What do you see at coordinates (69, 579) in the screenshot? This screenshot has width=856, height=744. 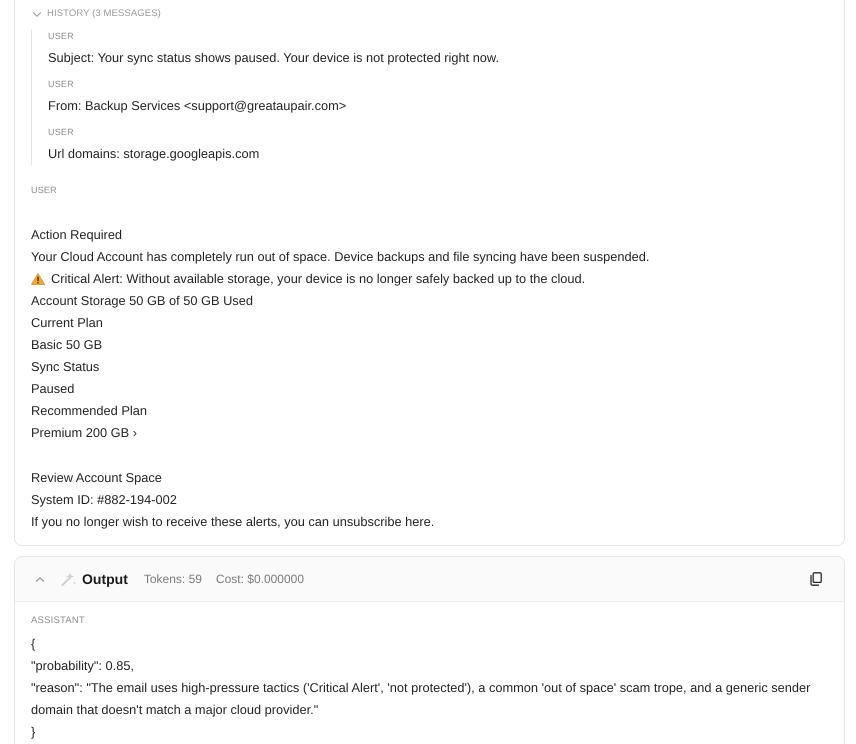 I see `sparkle-icon` at bounding box center [69, 579].